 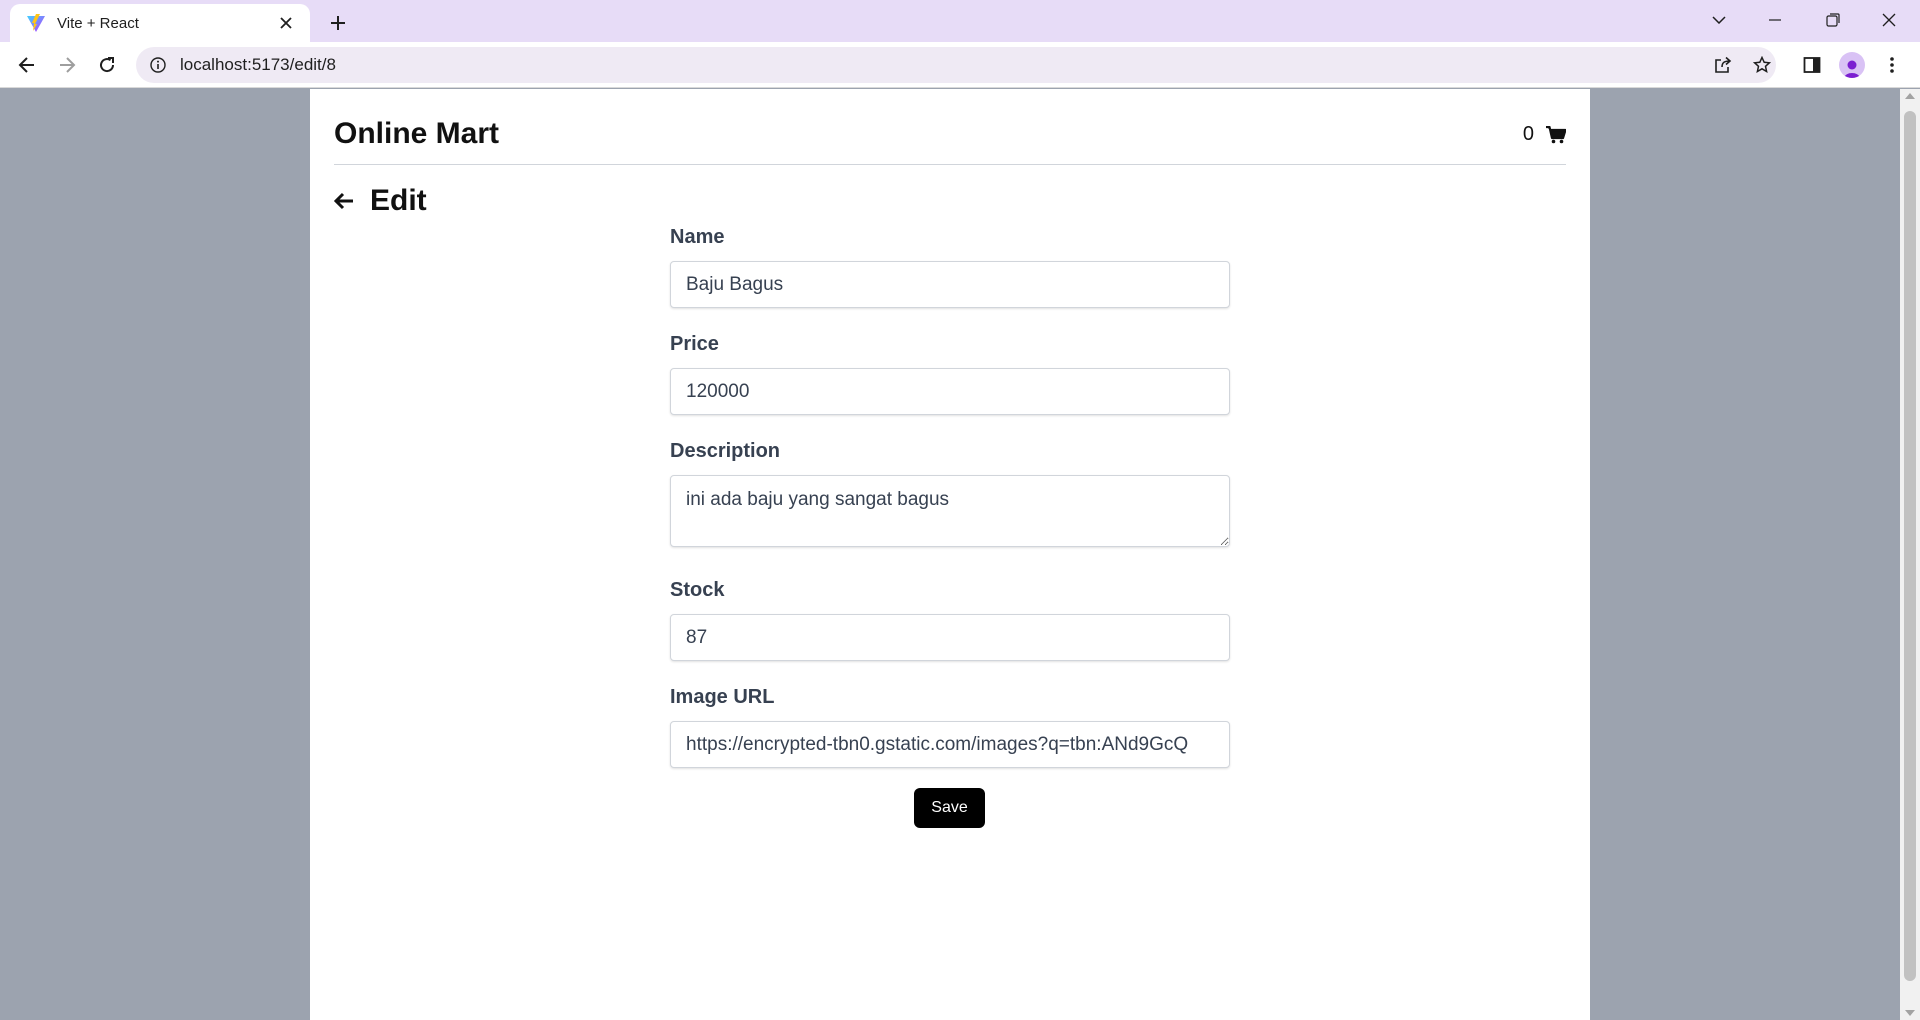 What do you see at coordinates (1910, 546) in the screenshot?
I see `scrollbar-thumb` at bounding box center [1910, 546].